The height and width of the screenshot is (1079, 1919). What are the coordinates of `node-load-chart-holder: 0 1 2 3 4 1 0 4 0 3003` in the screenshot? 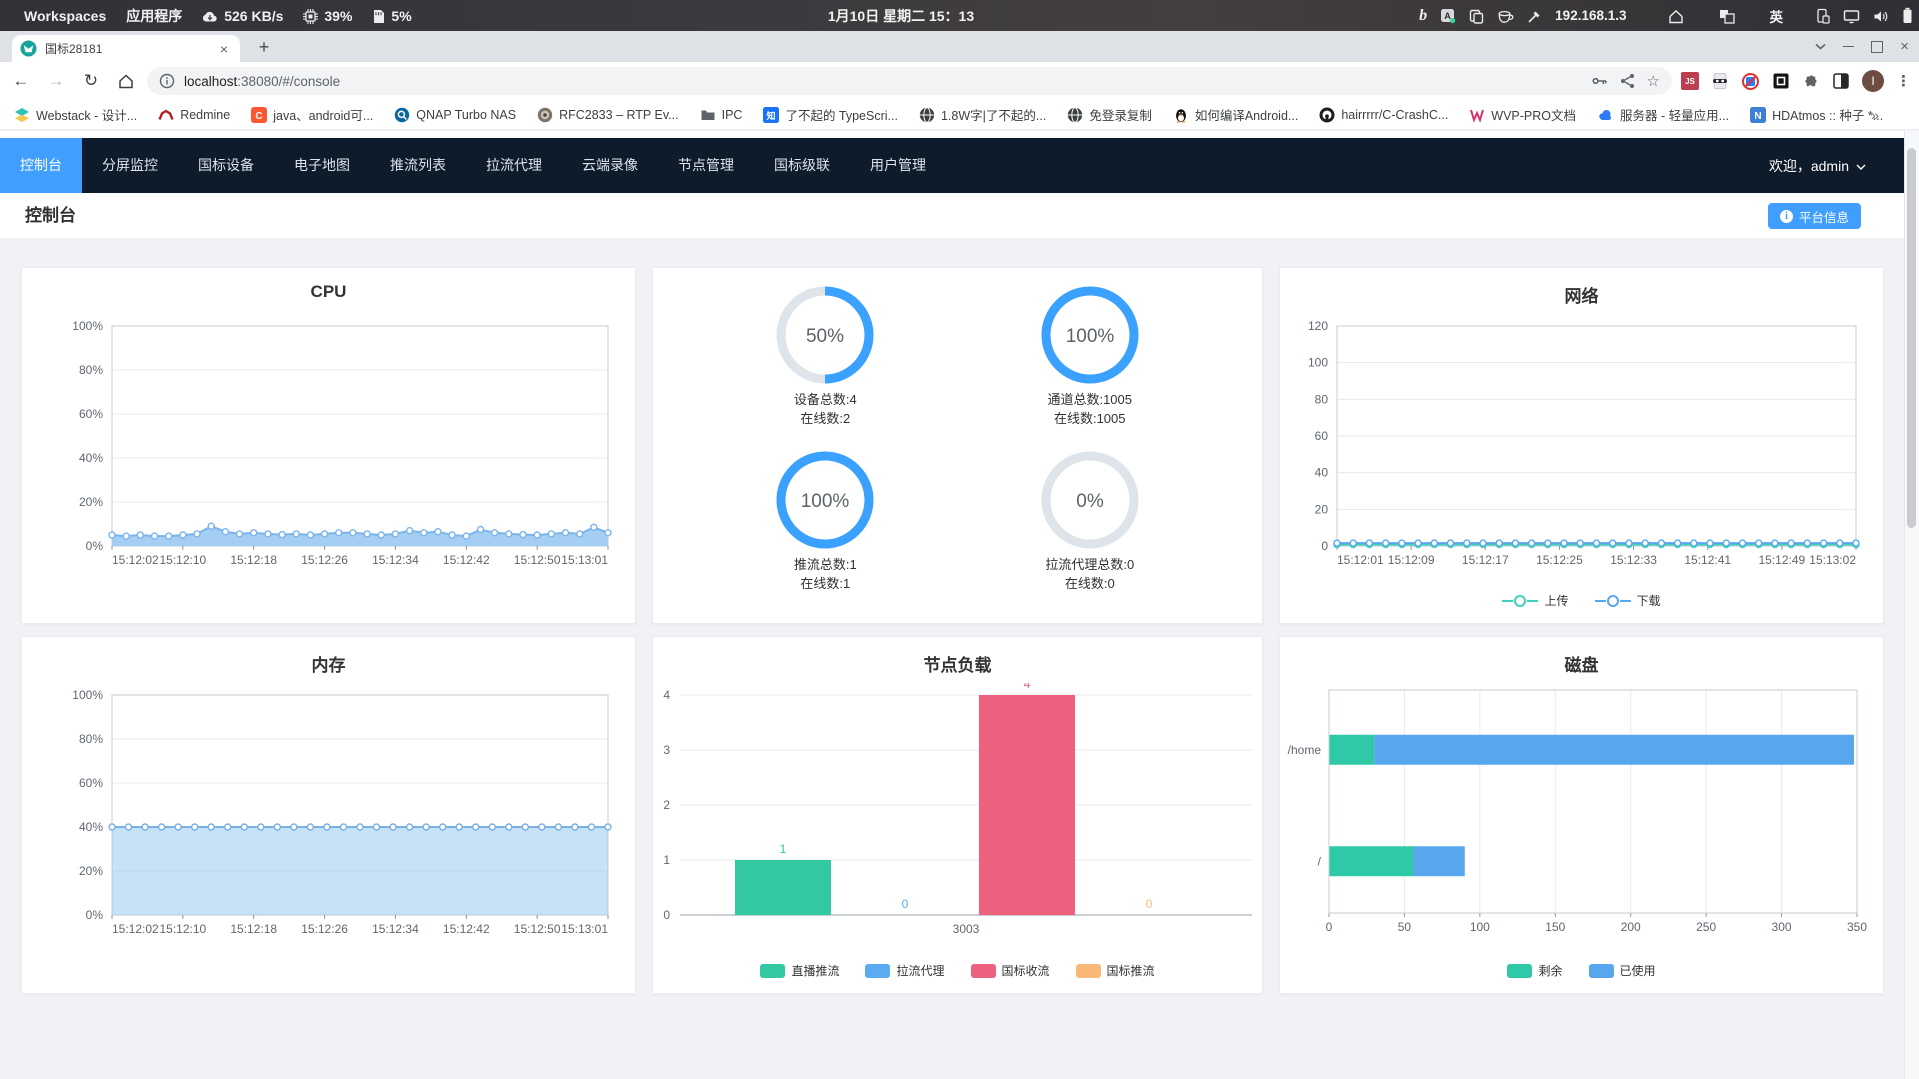 It's located at (958, 839).